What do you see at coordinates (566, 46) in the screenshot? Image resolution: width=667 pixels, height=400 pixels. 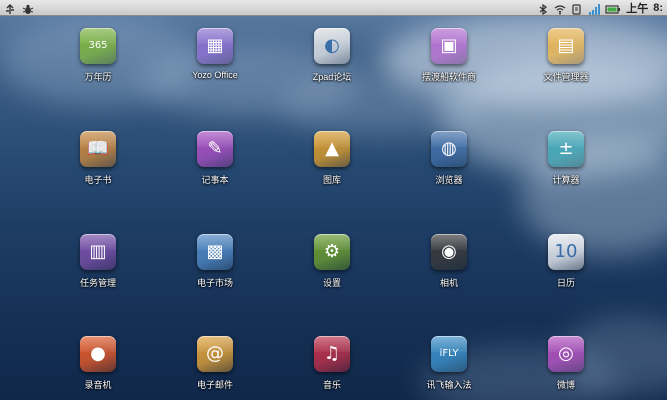 I see `folder-search-icon: ▤` at bounding box center [566, 46].